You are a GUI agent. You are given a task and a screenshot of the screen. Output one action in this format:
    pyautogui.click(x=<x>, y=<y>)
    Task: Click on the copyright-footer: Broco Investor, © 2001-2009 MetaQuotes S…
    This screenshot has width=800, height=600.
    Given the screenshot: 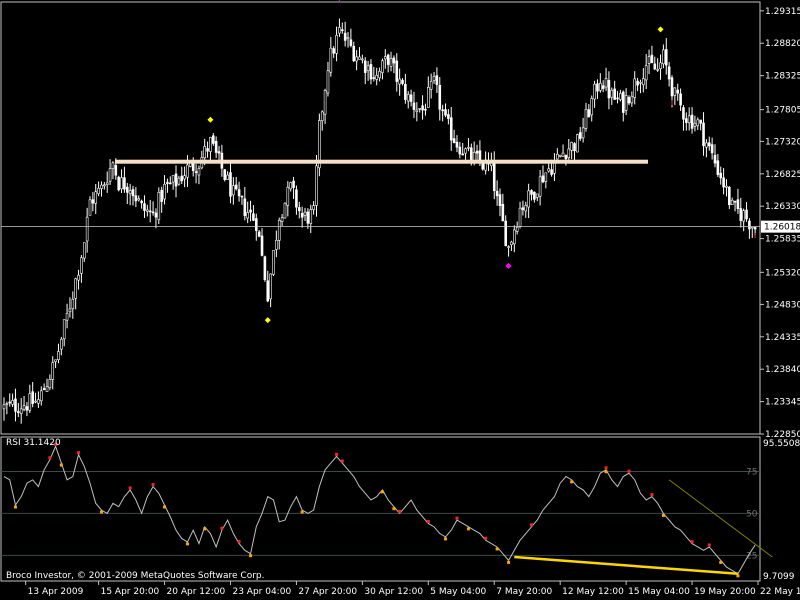 What is the action you would take?
    pyautogui.click(x=135, y=576)
    